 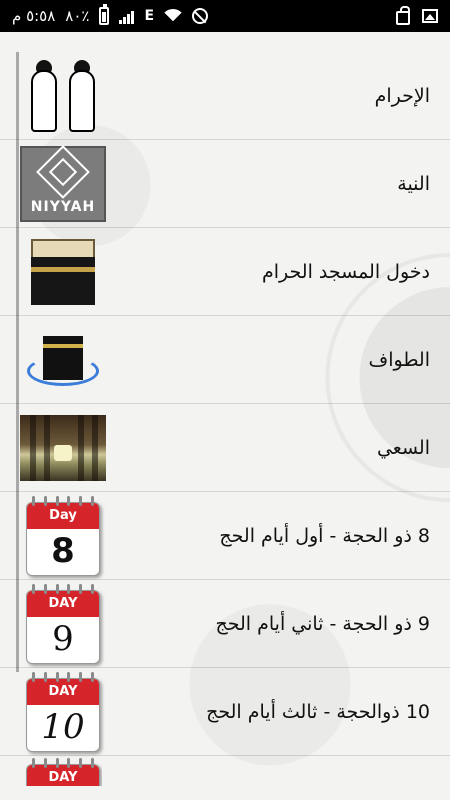 I want to click on calendar-number: 9, so click(x=63, y=638).